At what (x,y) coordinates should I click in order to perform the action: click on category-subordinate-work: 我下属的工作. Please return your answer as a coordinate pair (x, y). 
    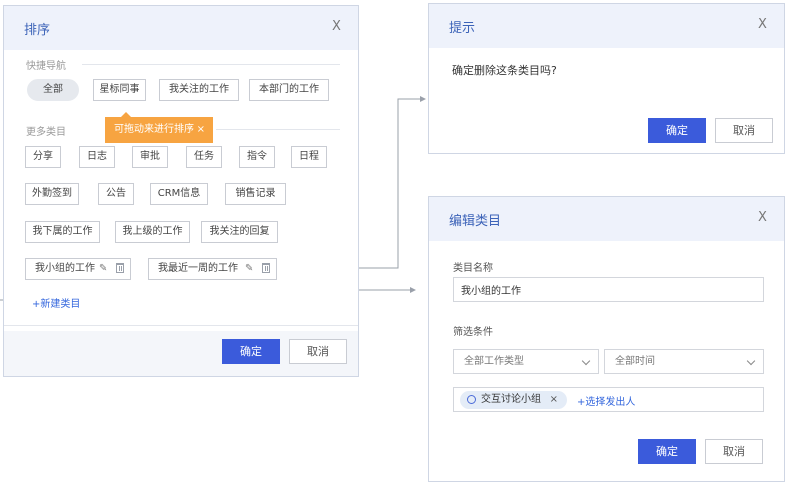
    Looking at the image, I should click on (62, 232).